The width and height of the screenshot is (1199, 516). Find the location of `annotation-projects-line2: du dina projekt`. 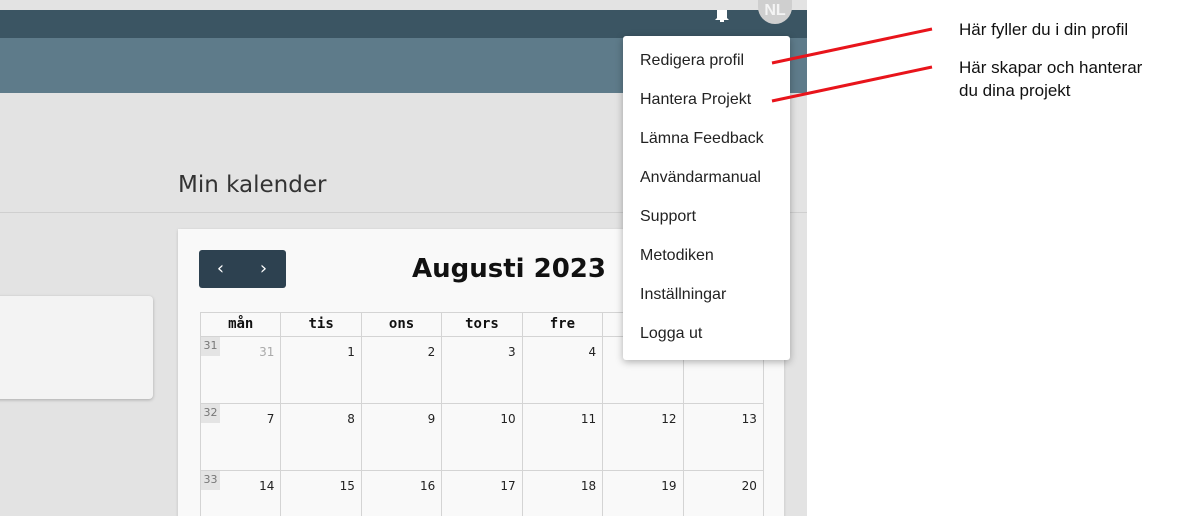

annotation-projects-line2: du dina projekt is located at coordinates (1015, 90).